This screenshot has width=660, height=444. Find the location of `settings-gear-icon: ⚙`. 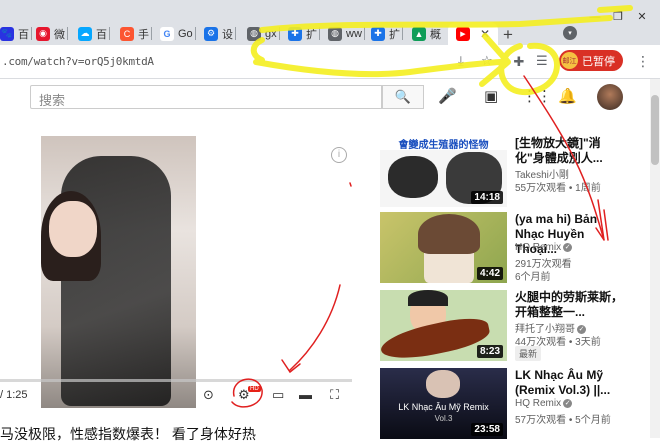

settings-gear-icon: ⚙ is located at coordinates (211, 33).